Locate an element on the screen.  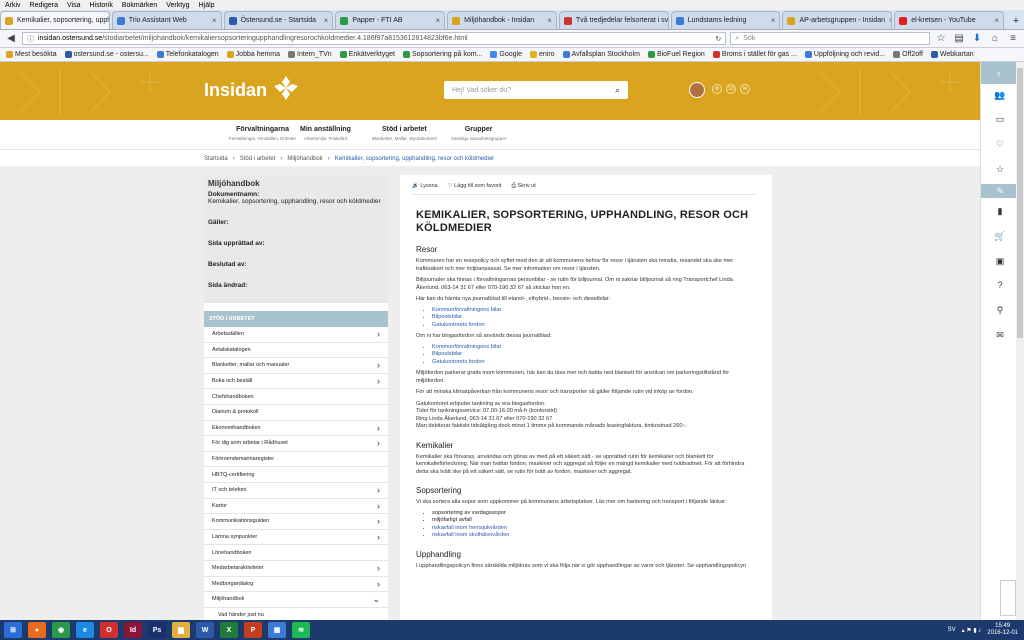
chat-icon: ✉ is located at coordinates (745, 89).